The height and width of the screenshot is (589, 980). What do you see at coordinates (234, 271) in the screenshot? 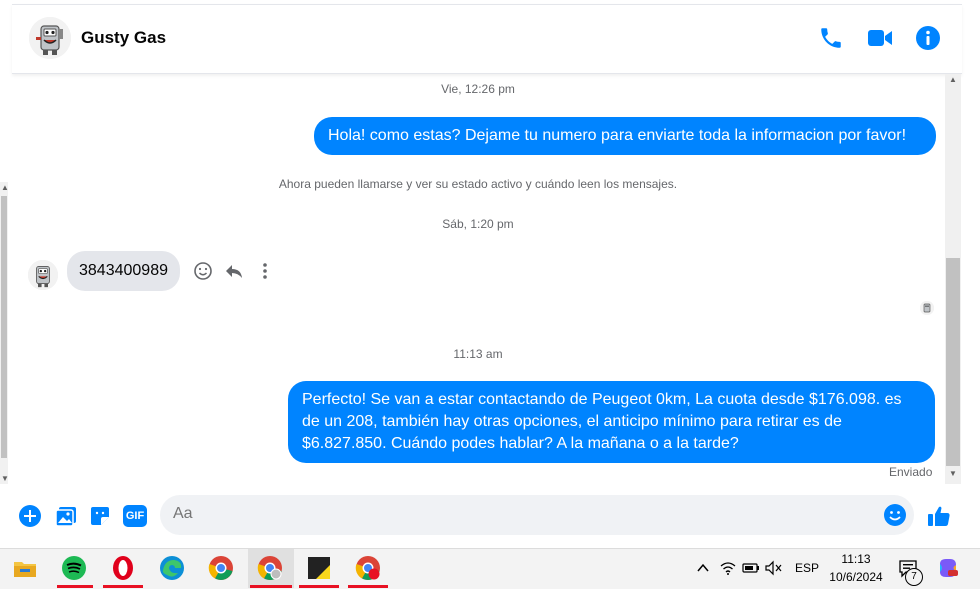
I see `reply-icon` at bounding box center [234, 271].